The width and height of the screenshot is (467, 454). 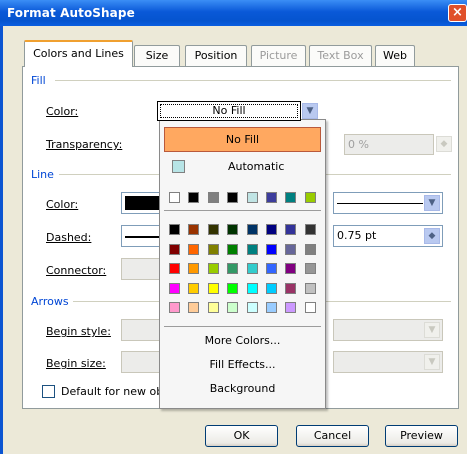 I want to click on transparency-input: 0 %, so click(x=389, y=144).